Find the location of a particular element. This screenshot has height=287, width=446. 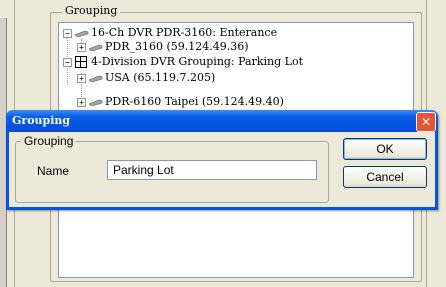

grid-icon is located at coordinates (81, 62).